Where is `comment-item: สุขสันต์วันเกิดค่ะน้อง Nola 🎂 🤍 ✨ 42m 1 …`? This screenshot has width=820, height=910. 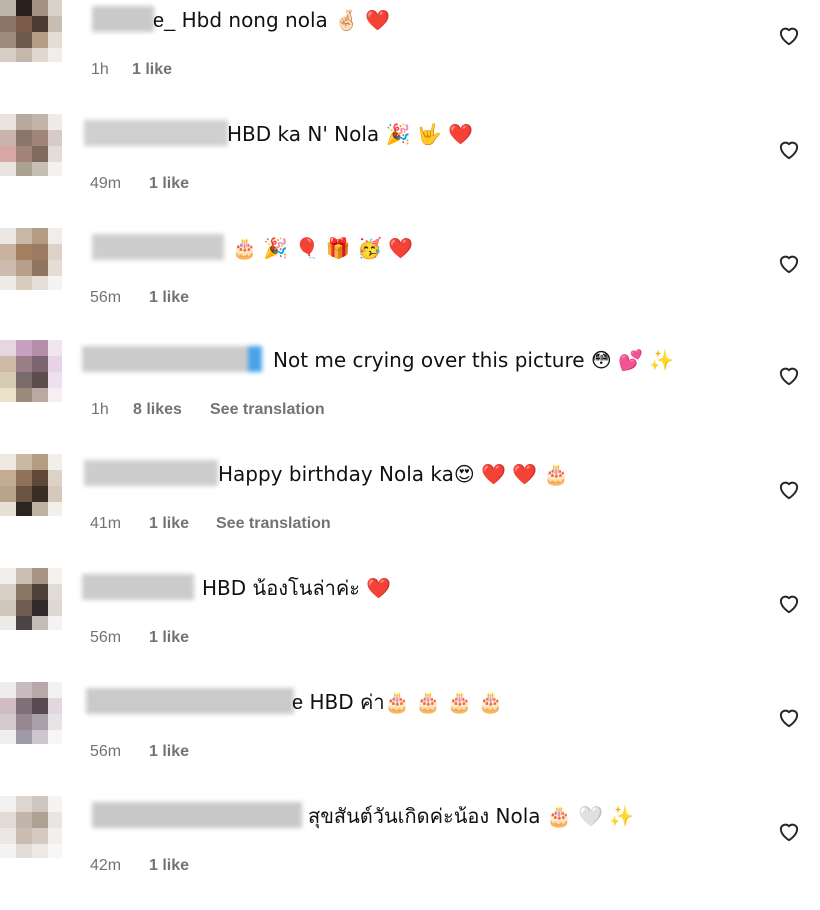 comment-item: สุขสันต์วันเกิดค่ะน้อง Nola 🎂 🤍 ✨ 42m 1 … is located at coordinates (410, 853).